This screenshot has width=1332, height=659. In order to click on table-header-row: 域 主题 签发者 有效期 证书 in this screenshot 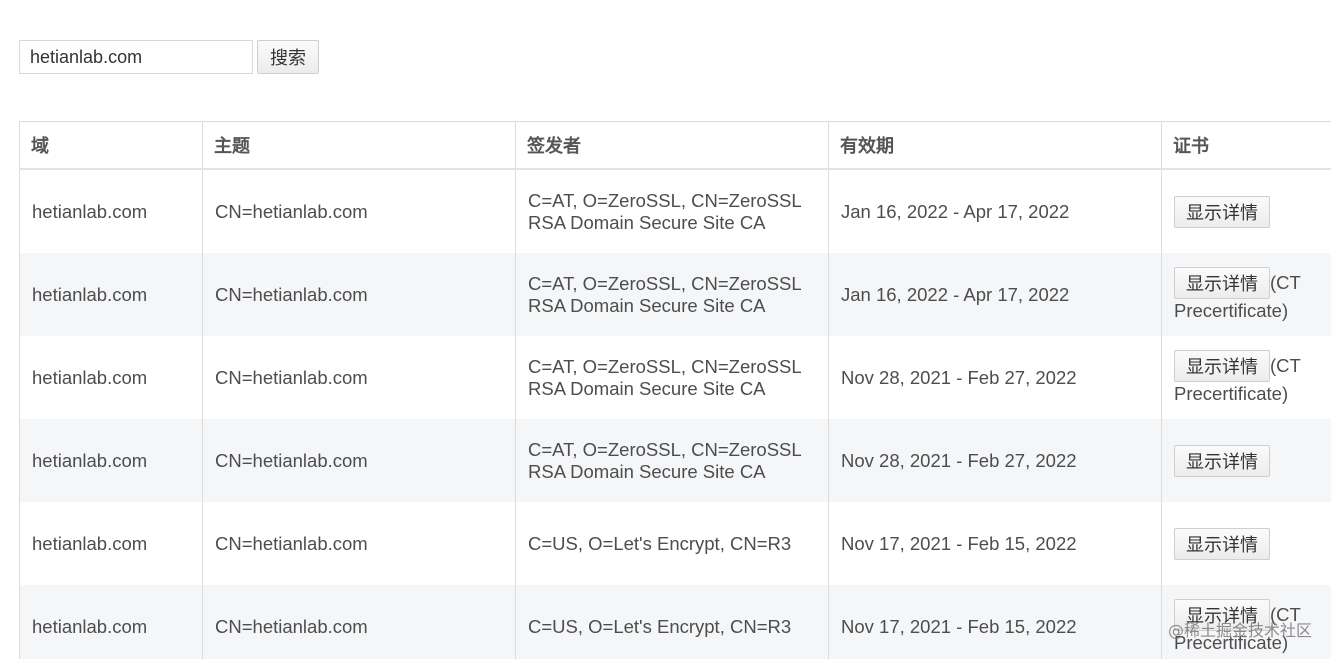, I will do `click(675, 145)`.